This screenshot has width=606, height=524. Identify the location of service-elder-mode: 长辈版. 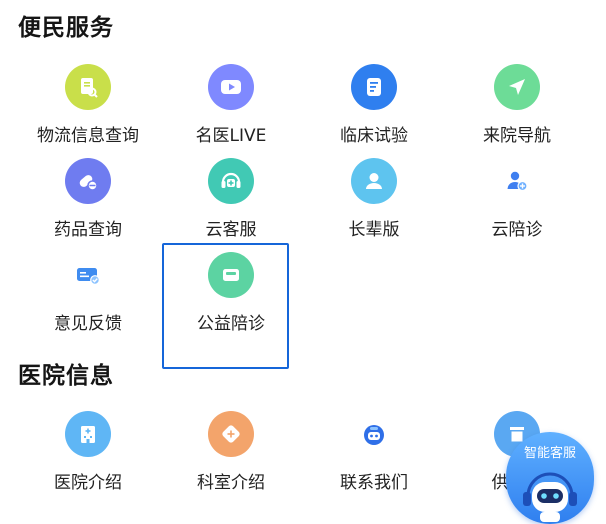
(374, 202).